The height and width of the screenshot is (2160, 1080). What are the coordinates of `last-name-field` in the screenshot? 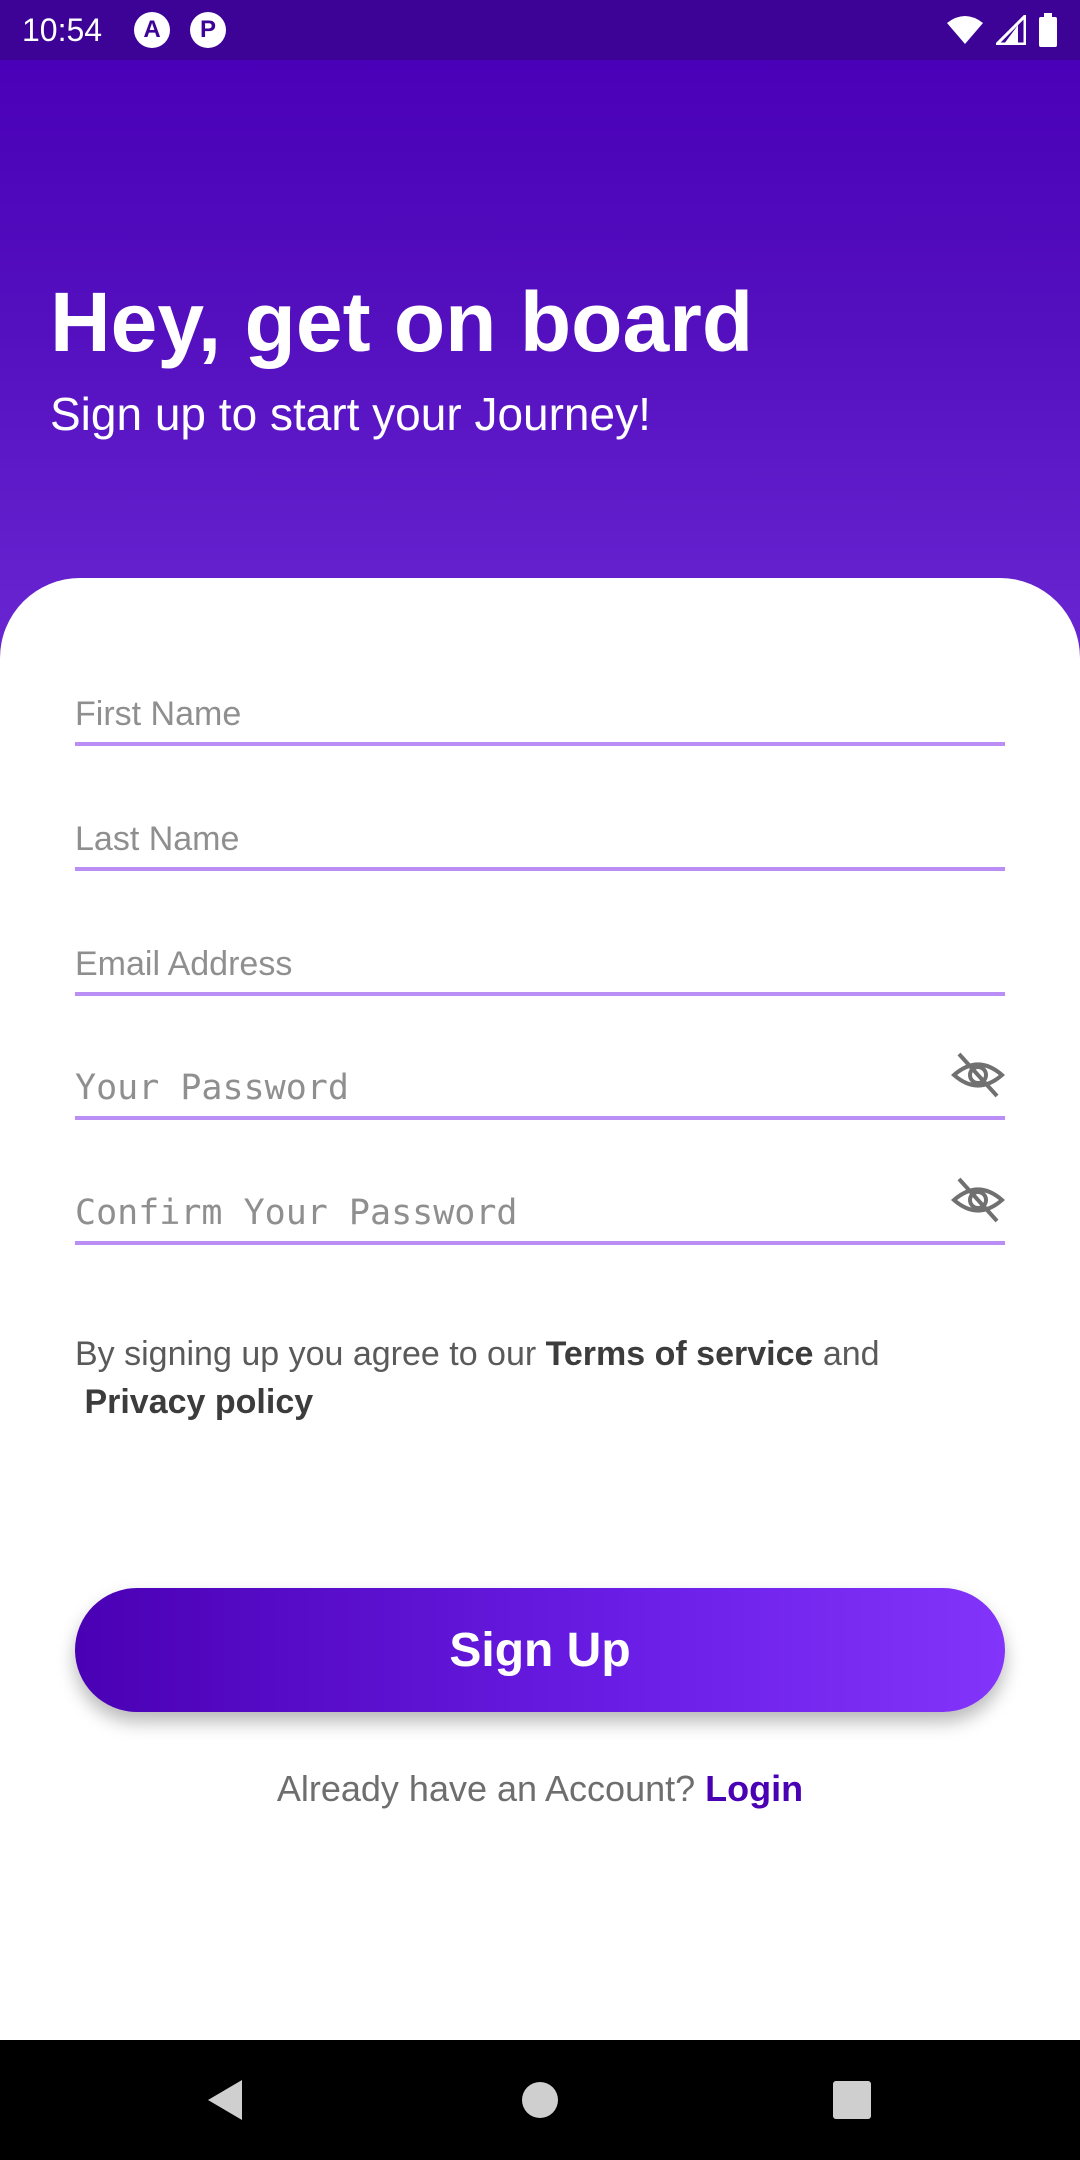 It's located at (540, 832).